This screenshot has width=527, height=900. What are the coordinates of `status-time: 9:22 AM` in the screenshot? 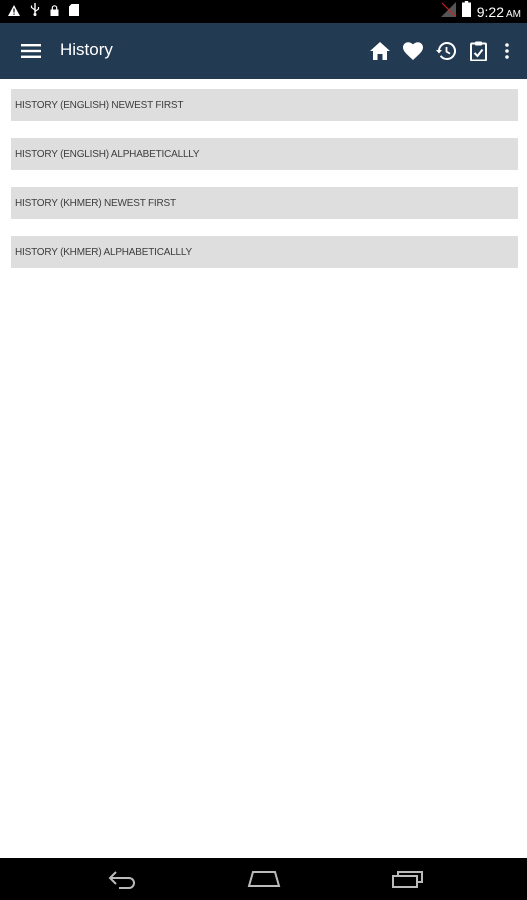 It's located at (499, 12).